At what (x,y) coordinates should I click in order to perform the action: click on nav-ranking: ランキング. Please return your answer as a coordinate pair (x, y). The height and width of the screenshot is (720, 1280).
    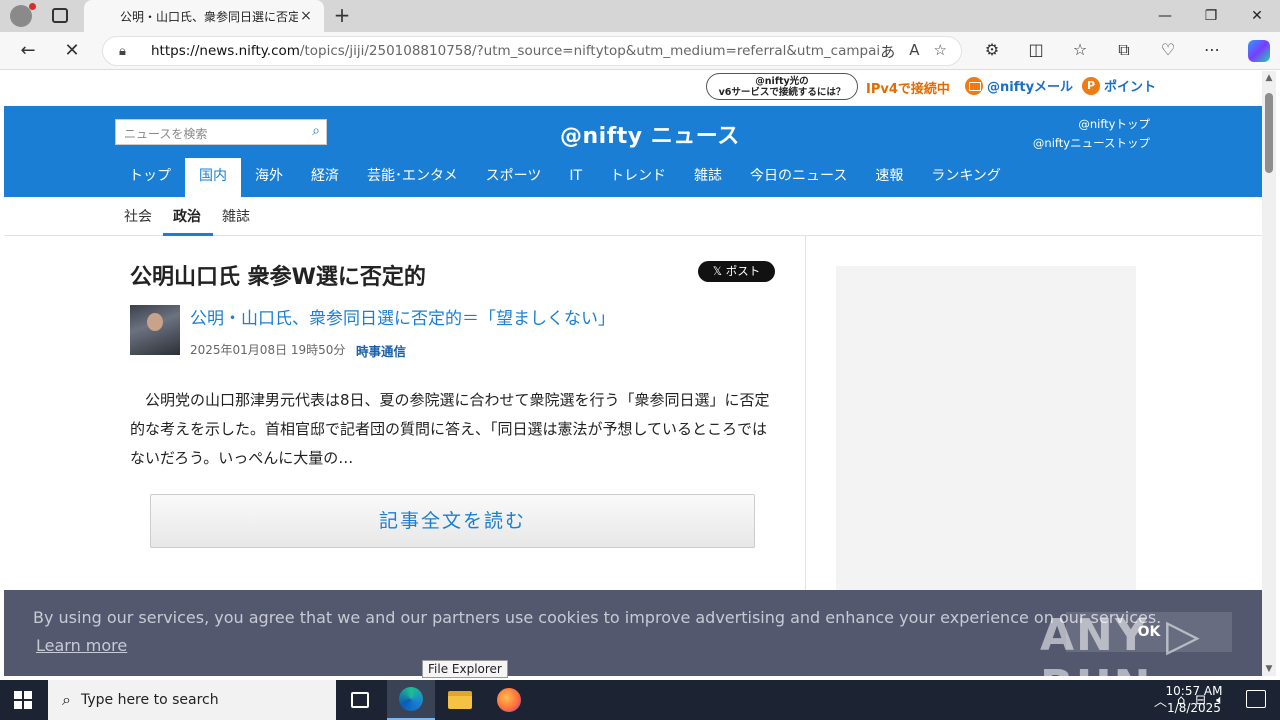
    Looking at the image, I should click on (966, 177).